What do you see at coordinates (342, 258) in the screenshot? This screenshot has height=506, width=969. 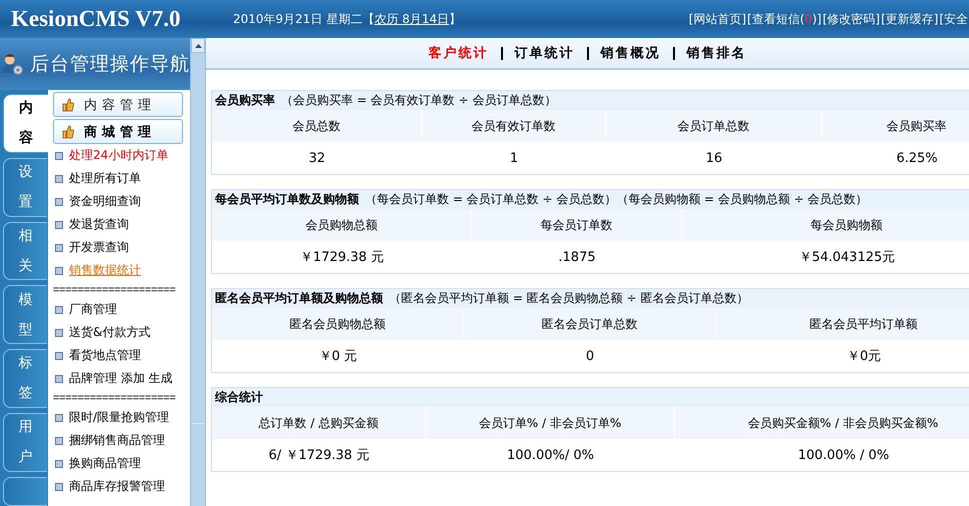 I see `table-cell-text: ￥1729.38 元` at bounding box center [342, 258].